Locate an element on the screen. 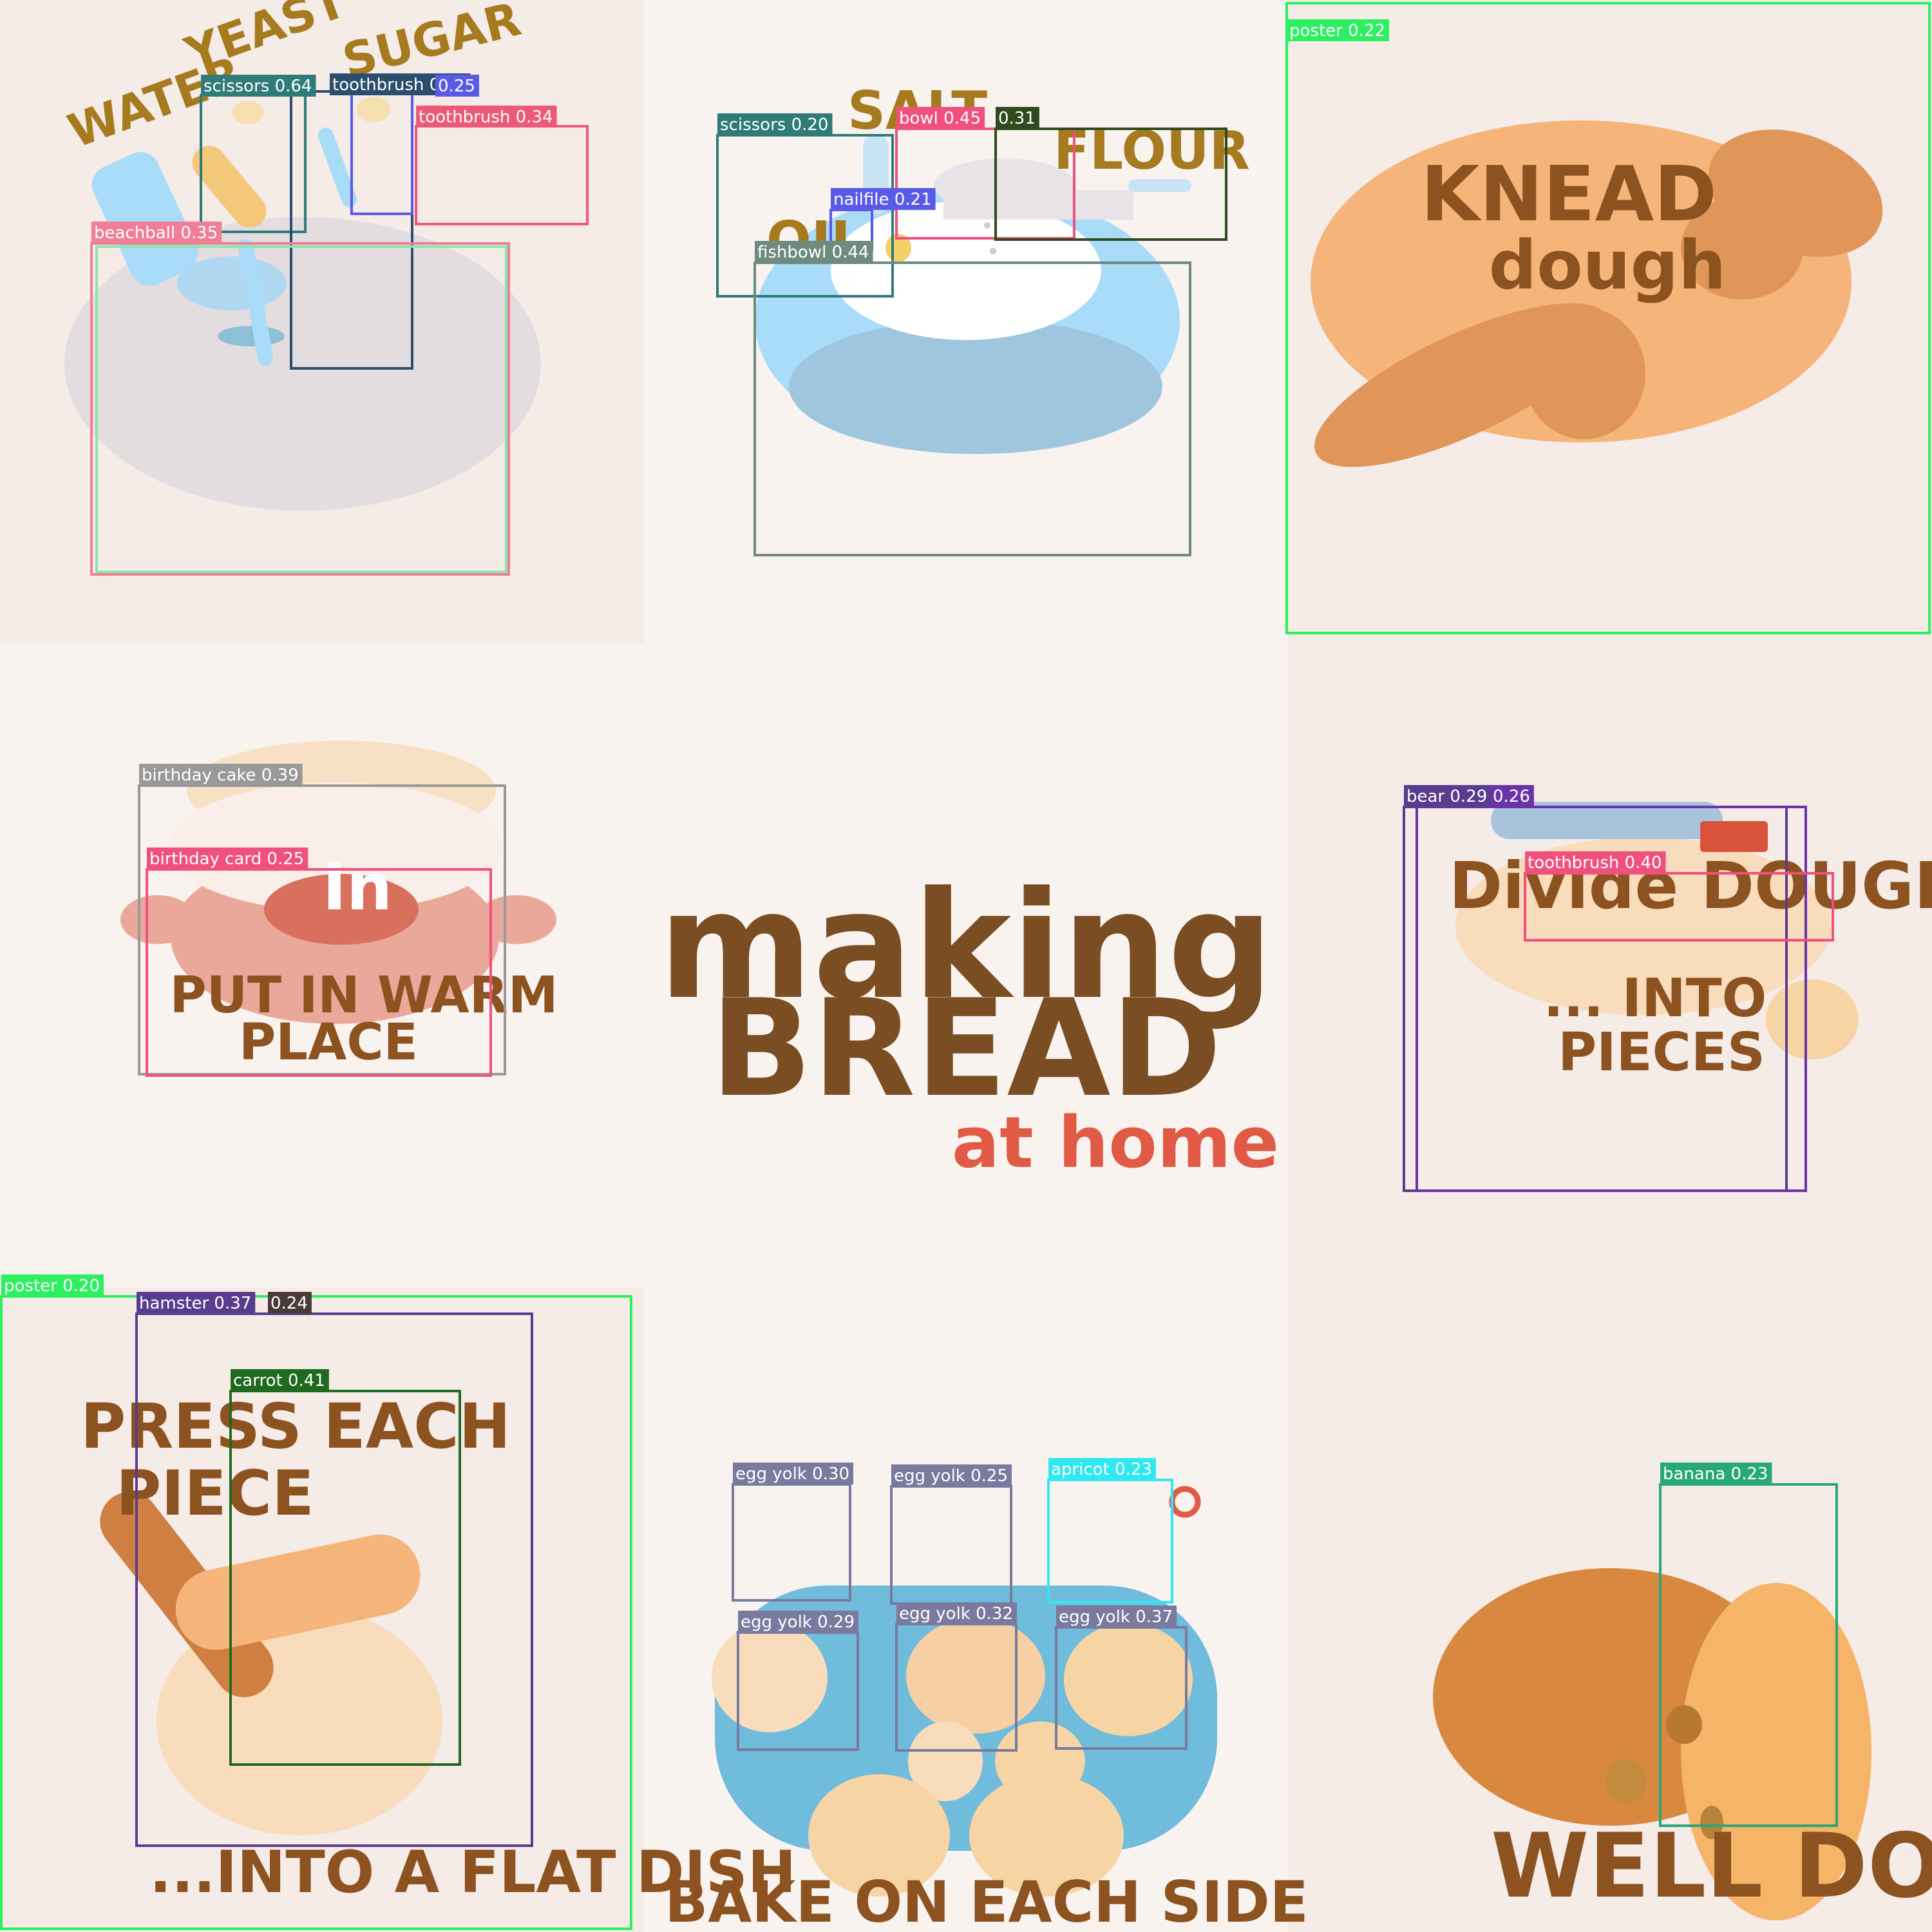  svg-text: apricot 0.23 is located at coordinates (1101, 1469).